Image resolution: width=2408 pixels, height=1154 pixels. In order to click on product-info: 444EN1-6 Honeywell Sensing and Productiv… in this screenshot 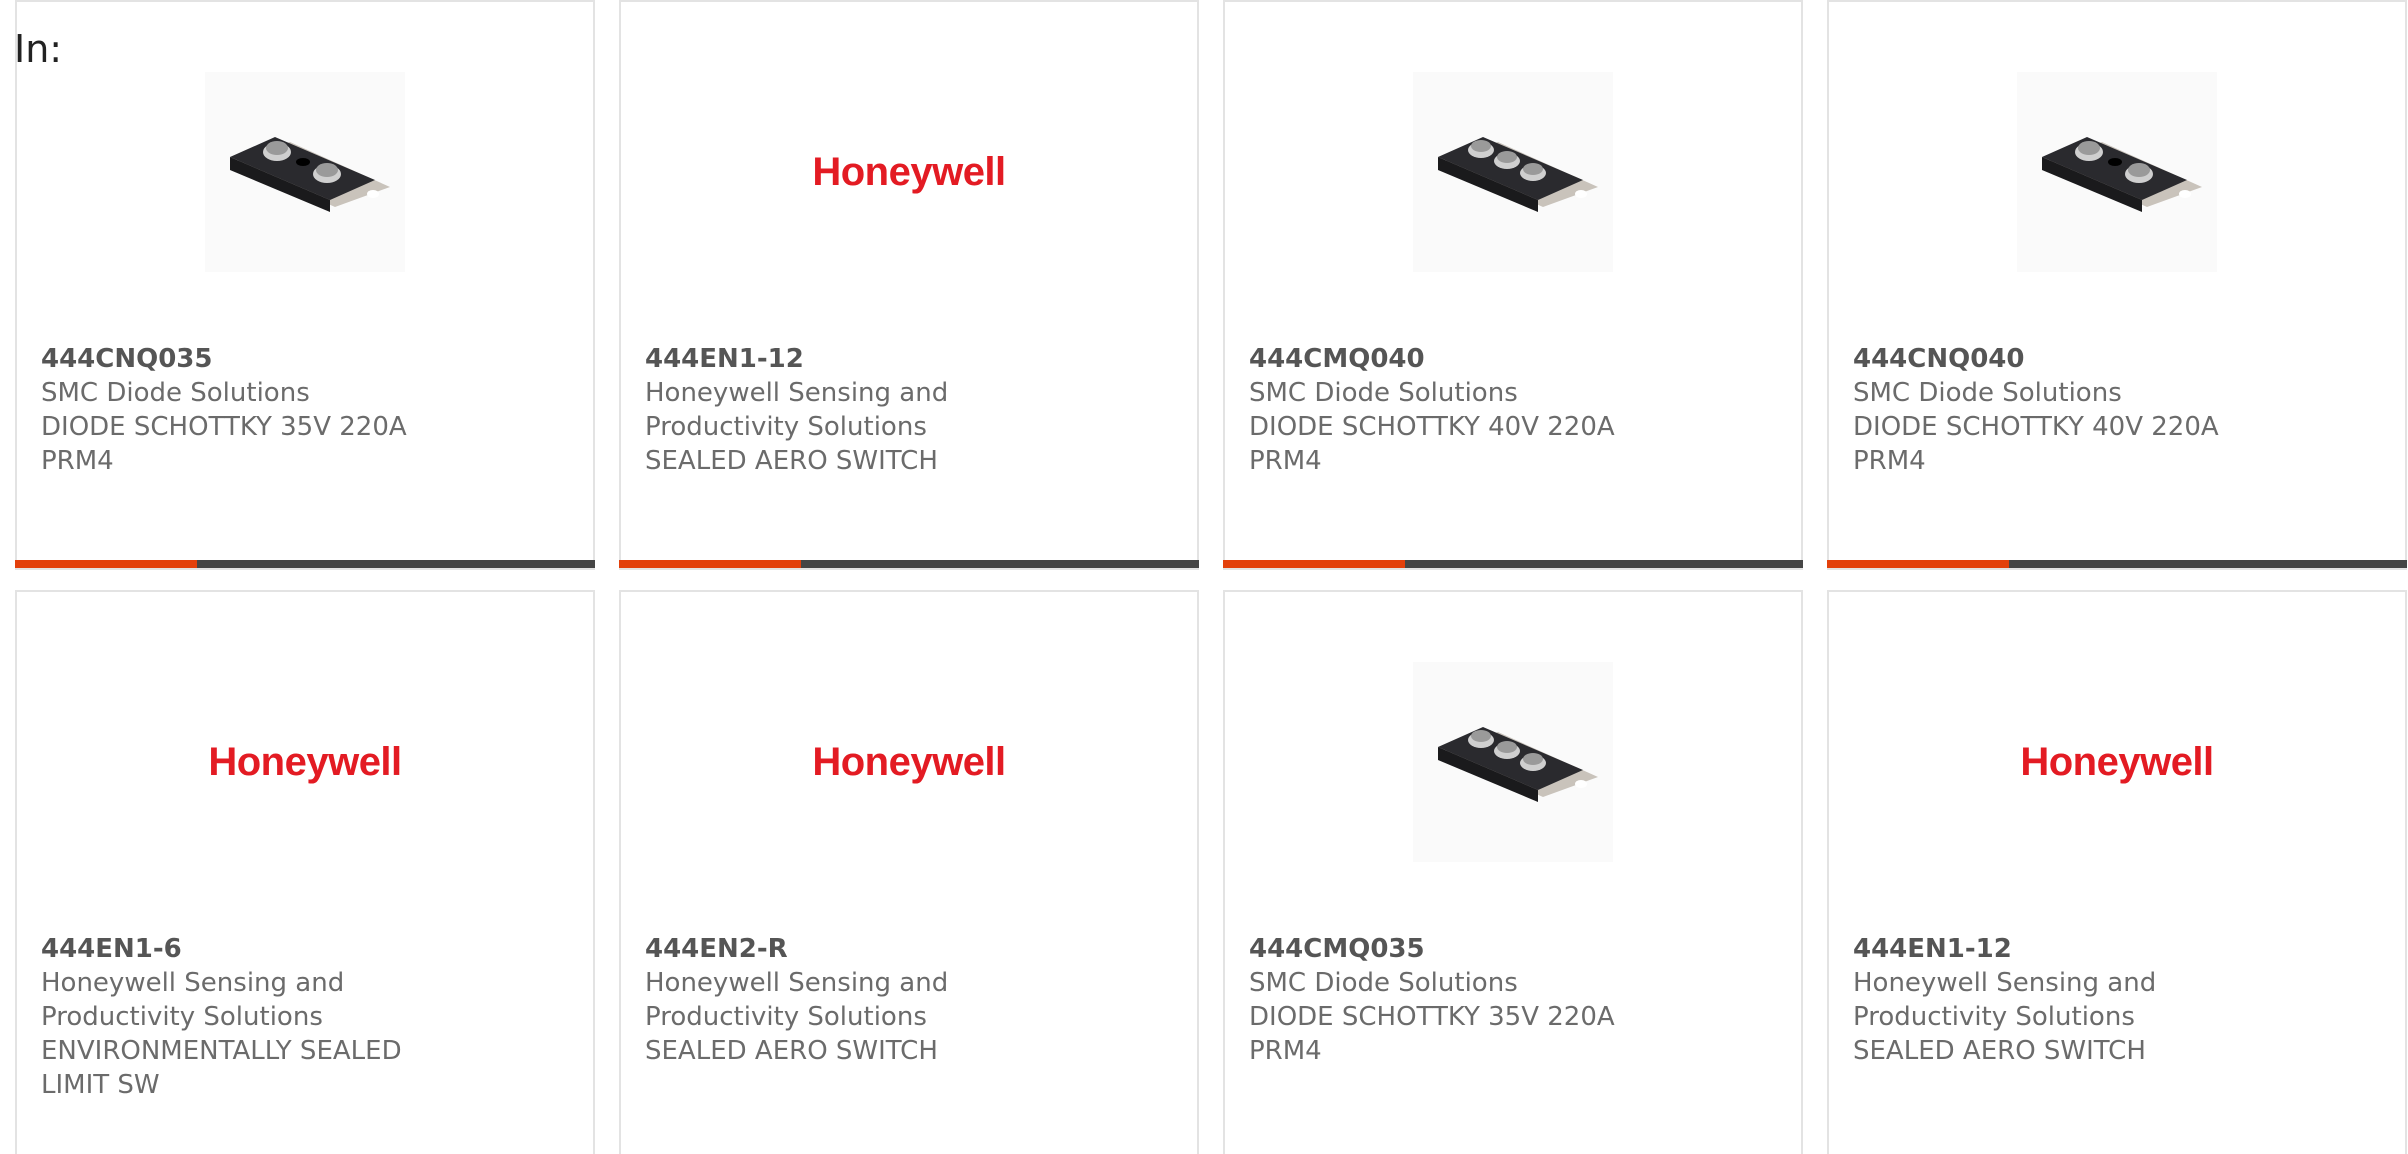, I will do `click(307, 1017)`.